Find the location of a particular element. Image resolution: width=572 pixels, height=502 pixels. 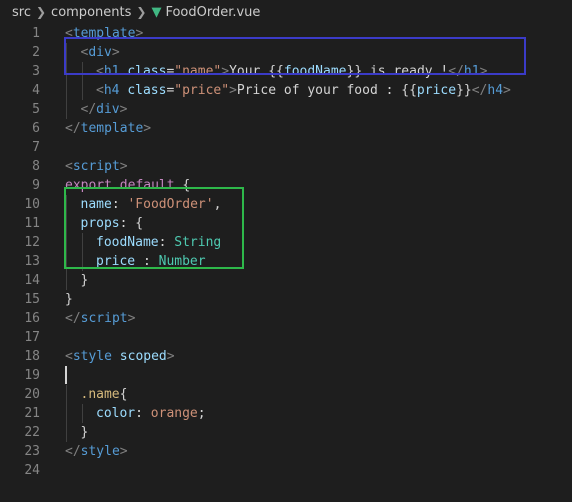

code-line: 14} is located at coordinates (286, 280).